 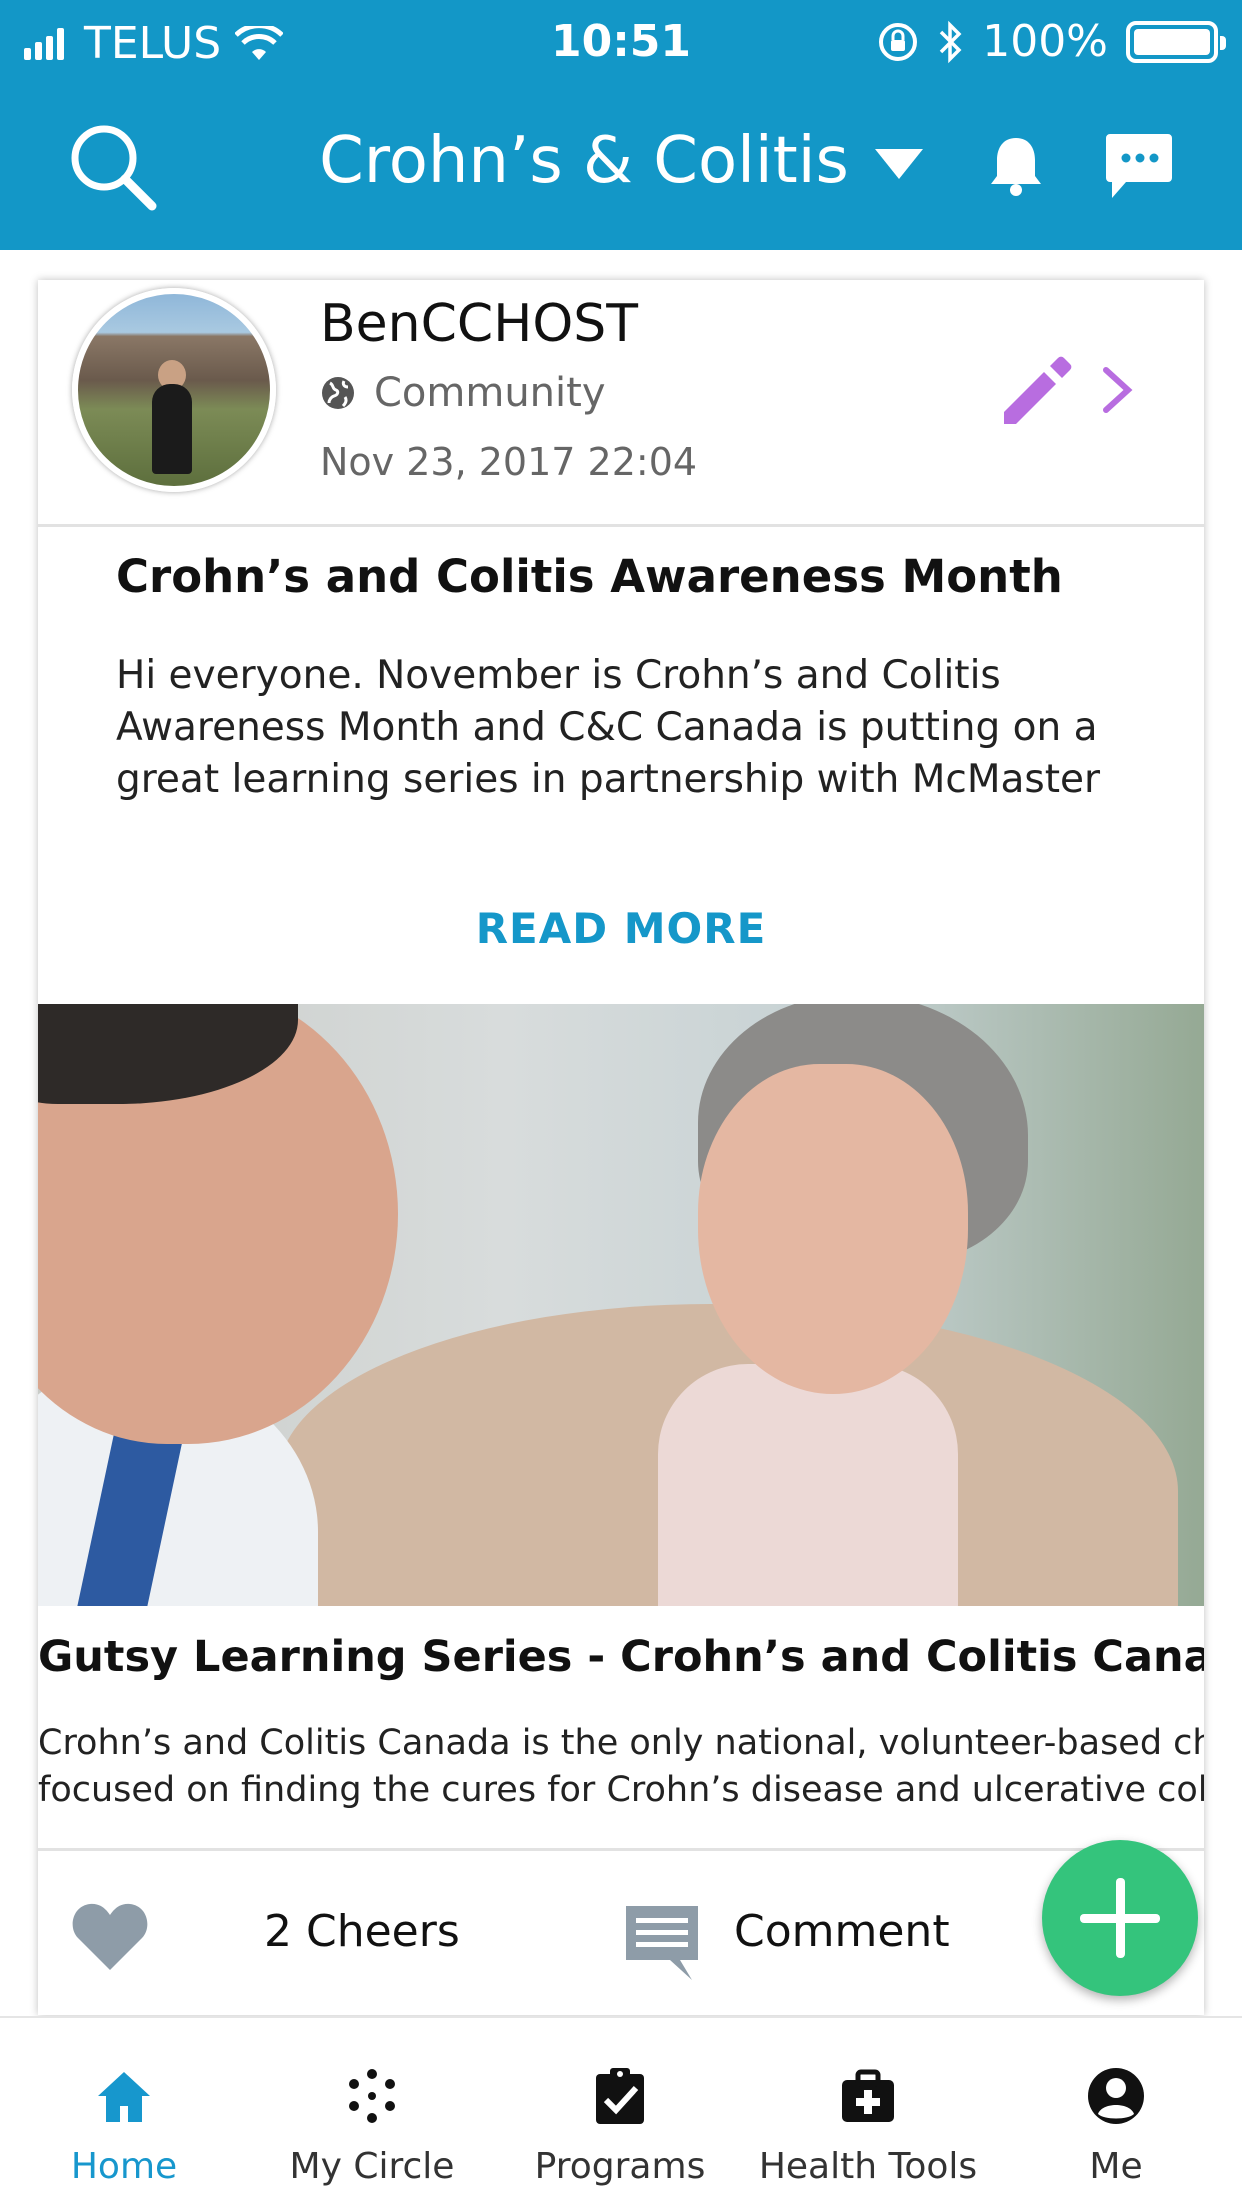 I want to click on read-more-button: READ MORE, so click(x=621, y=928).